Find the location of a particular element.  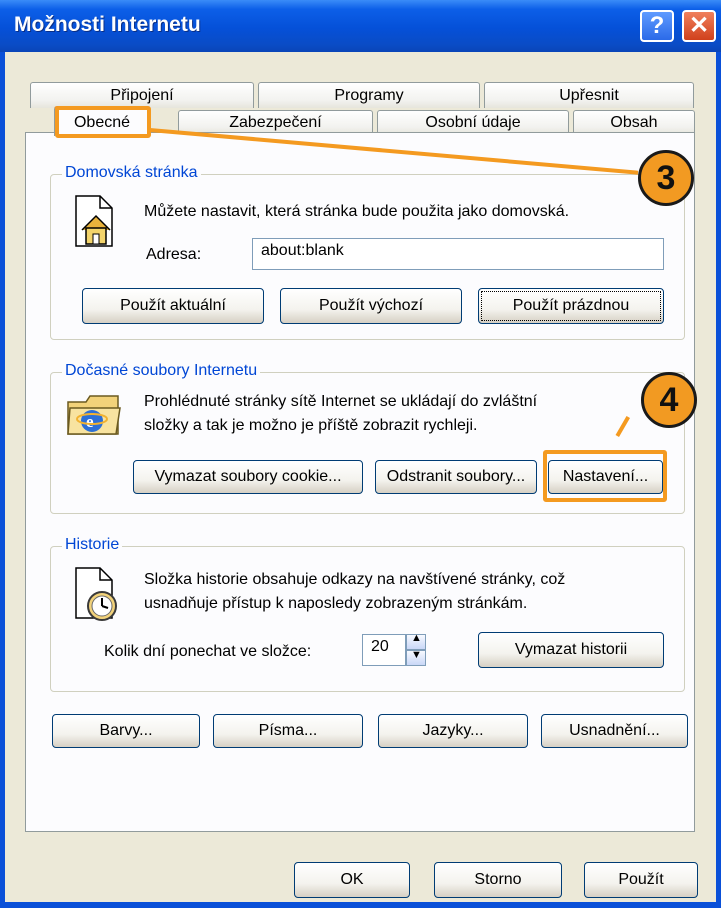

spin-up-button: ▲ is located at coordinates (416, 641).